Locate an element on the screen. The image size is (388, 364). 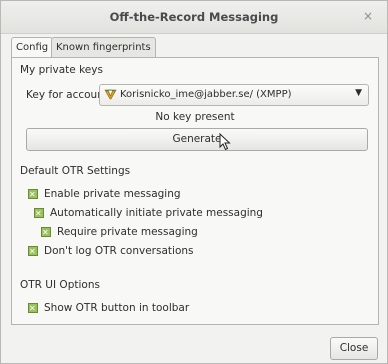
show-otr-button-checkbox: Show OTR button in toolbar is located at coordinates (109, 308).